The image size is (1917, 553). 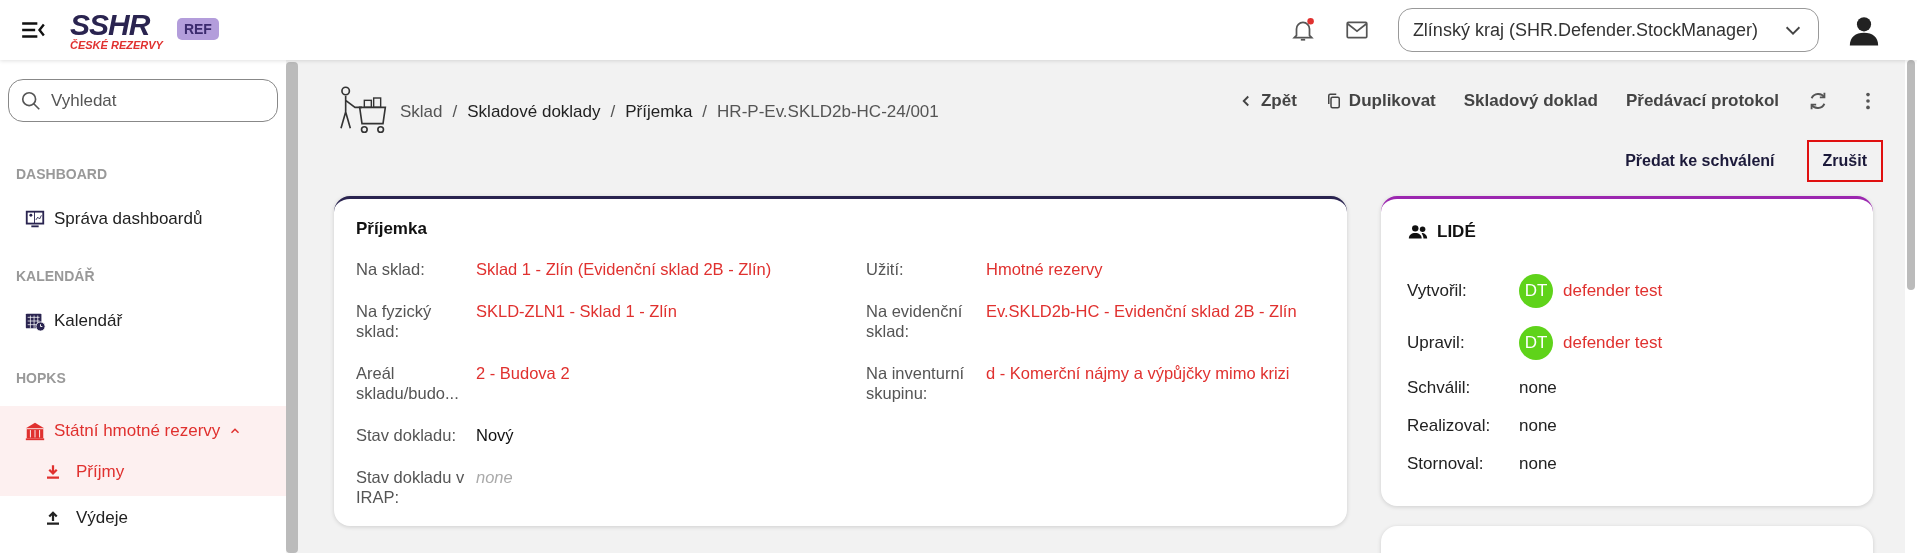 What do you see at coordinates (1844, 161) in the screenshot?
I see `action-button: Zrušit` at bounding box center [1844, 161].